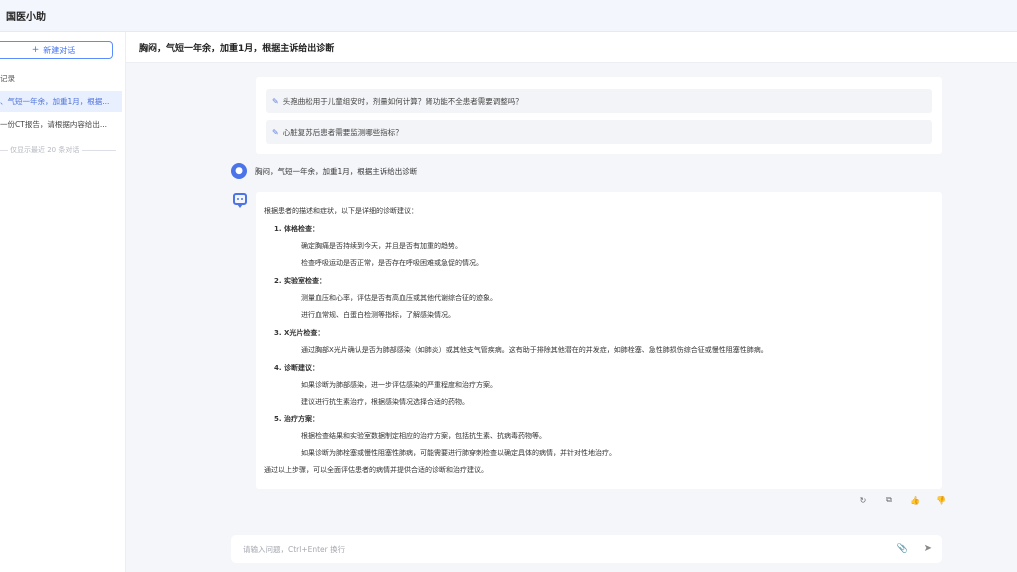 This screenshot has height=572, width=1017. What do you see at coordinates (336, 171) in the screenshot?
I see `user-message-text: 胸闷，气短一年余，加重1月，根据主诉给出诊断` at bounding box center [336, 171].